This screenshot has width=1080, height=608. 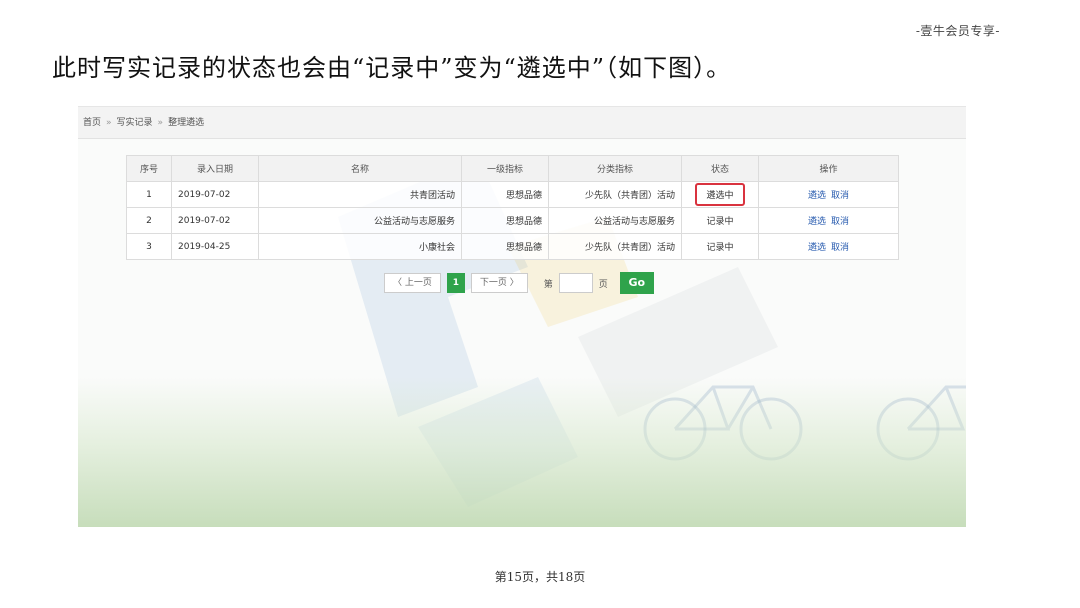 What do you see at coordinates (360, 168) in the screenshot?
I see `col-header-name: 名称` at bounding box center [360, 168].